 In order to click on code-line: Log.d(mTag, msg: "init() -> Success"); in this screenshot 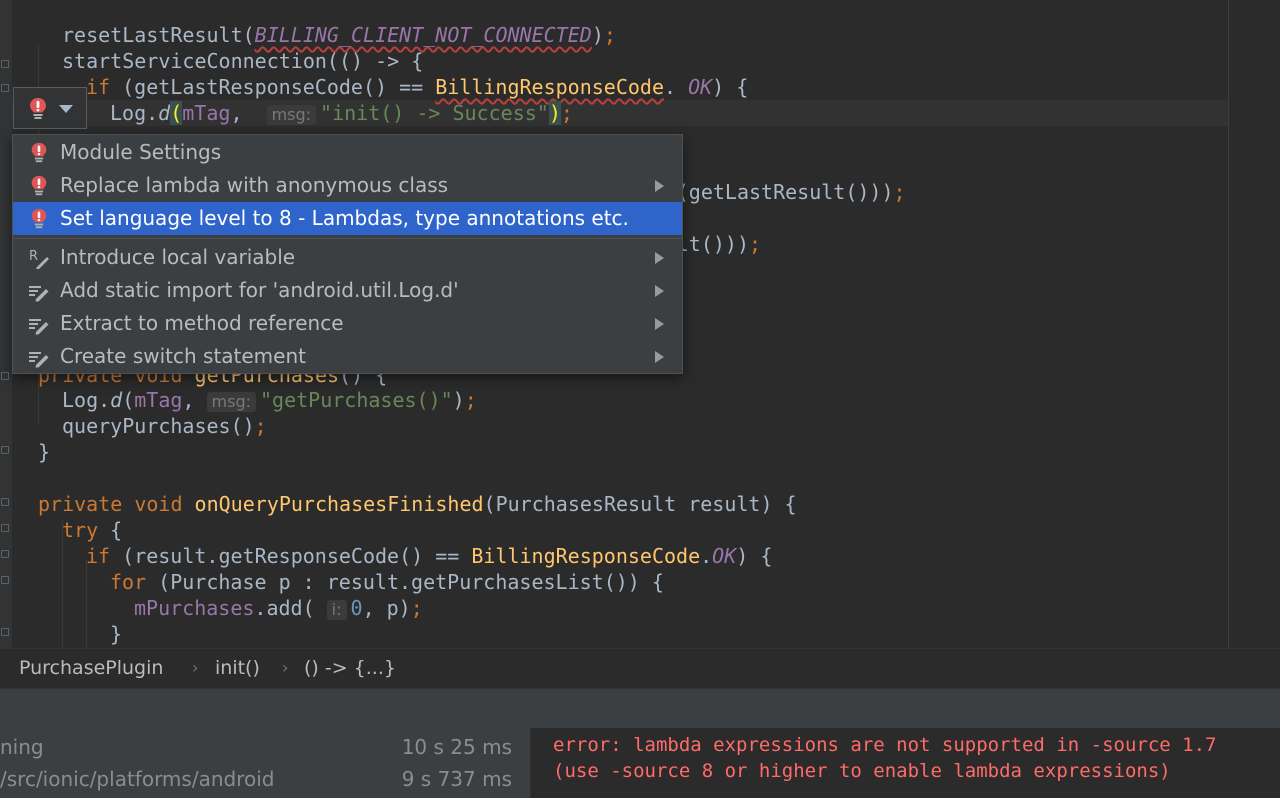, I will do `click(341, 113)`.